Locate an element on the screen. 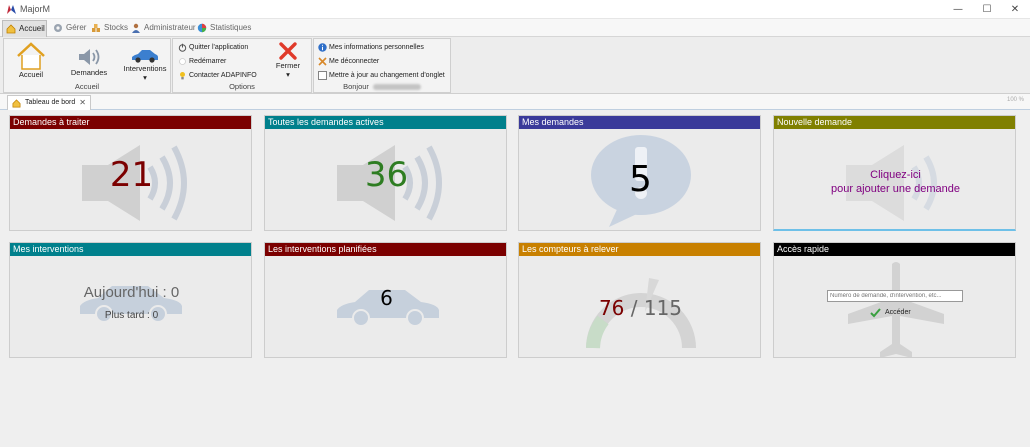  window-title: MajorM is located at coordinates (35, 9).